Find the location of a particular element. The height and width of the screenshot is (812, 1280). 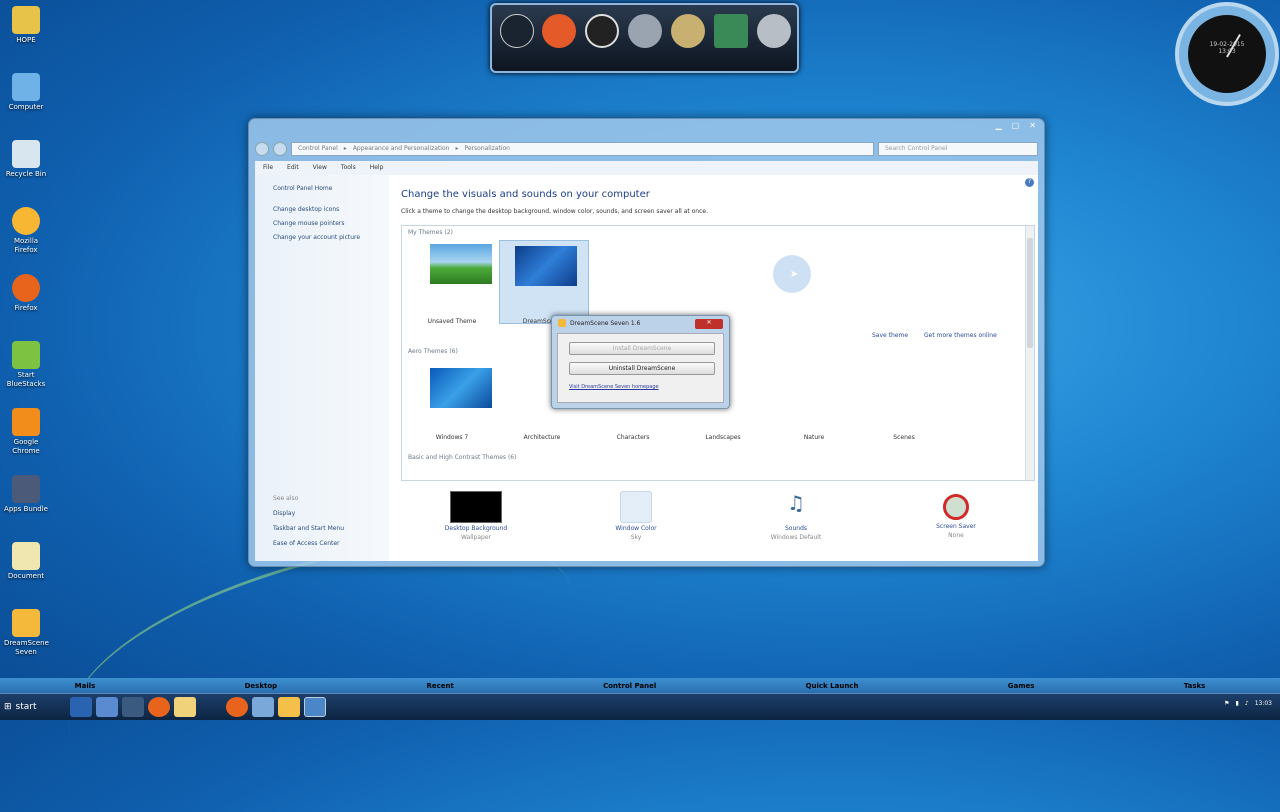

menu-edit: Edit is located at coordinates (293, 168).